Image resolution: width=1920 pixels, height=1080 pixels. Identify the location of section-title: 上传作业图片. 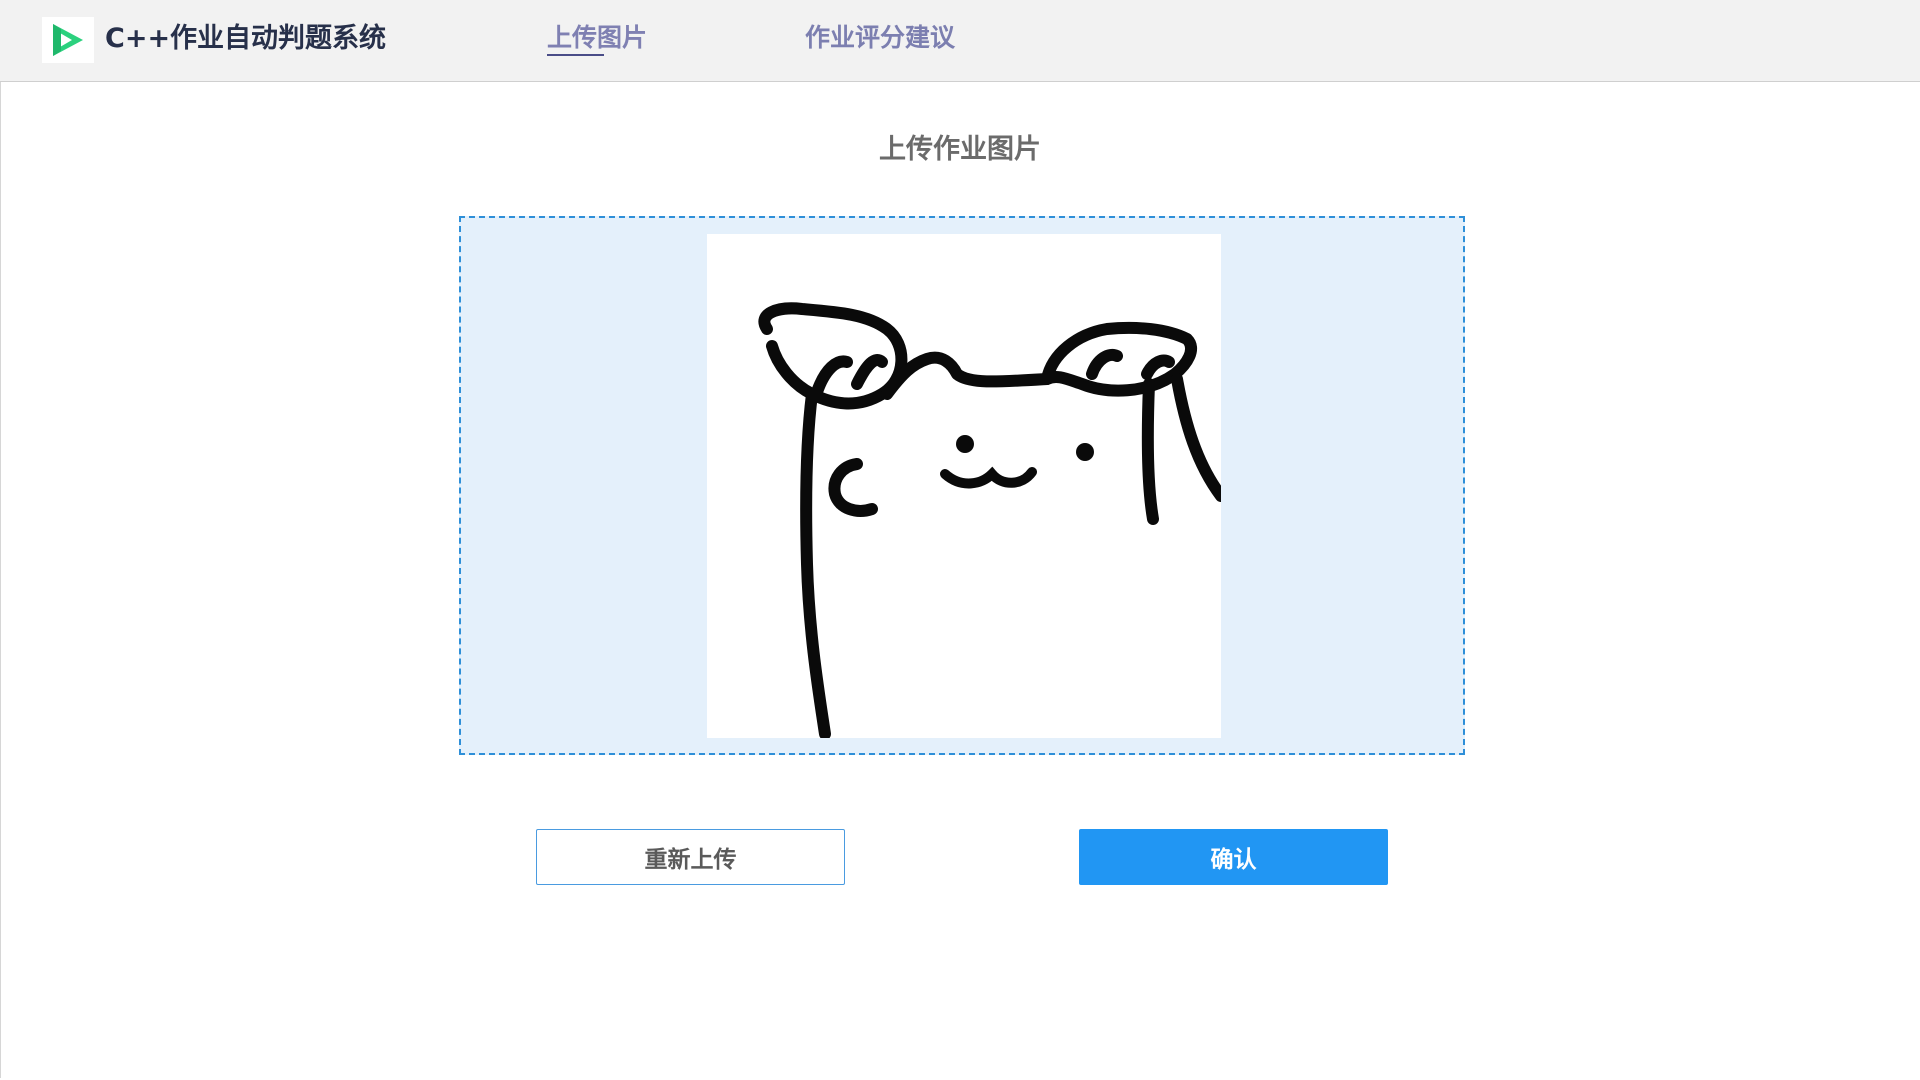
(960, 149).